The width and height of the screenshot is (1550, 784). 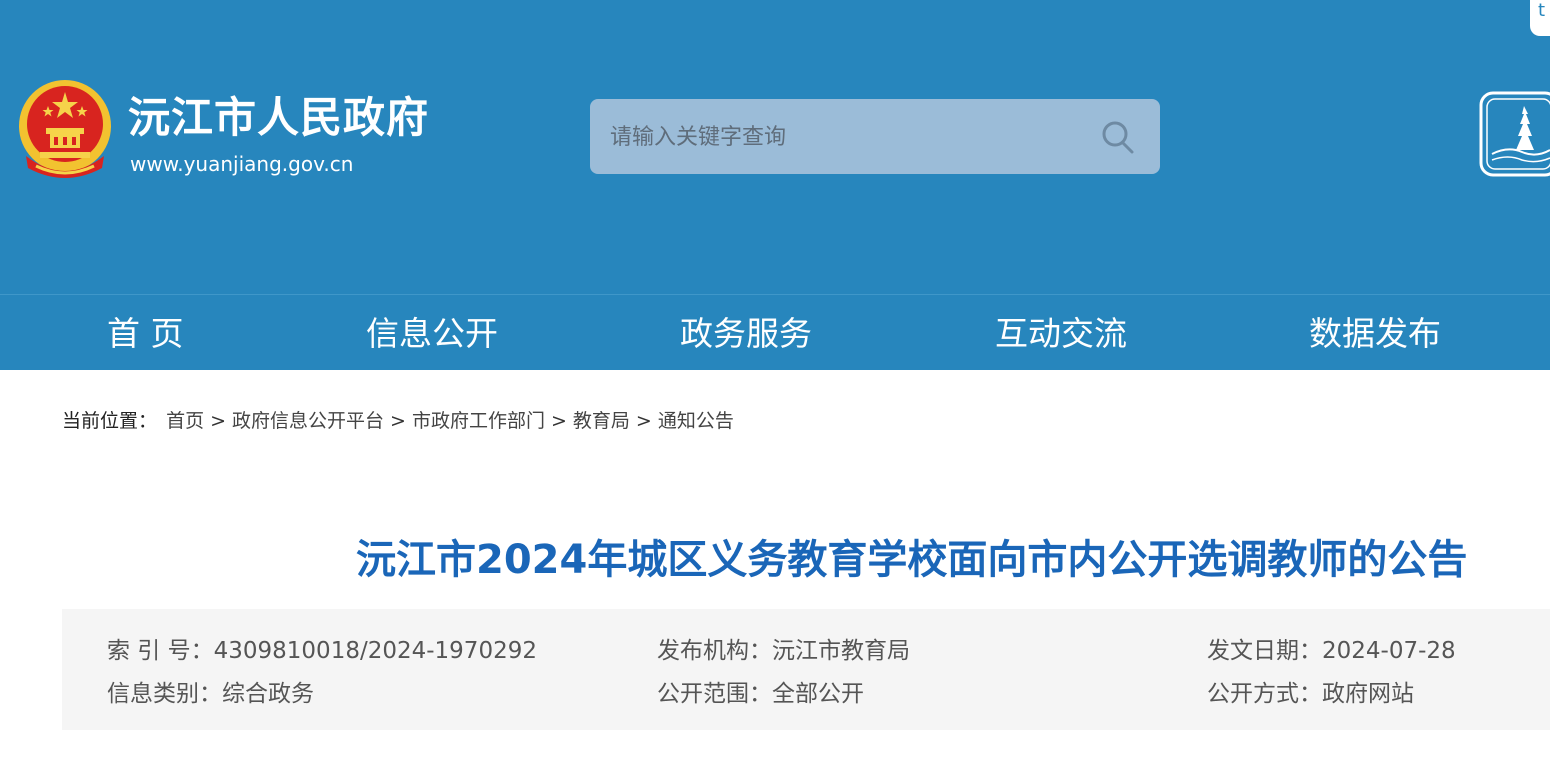 What do you see at coordinates (185, 421) in the screenshot?
I see `breadcrumb-home: 首页` at bounding box center [185, 421].